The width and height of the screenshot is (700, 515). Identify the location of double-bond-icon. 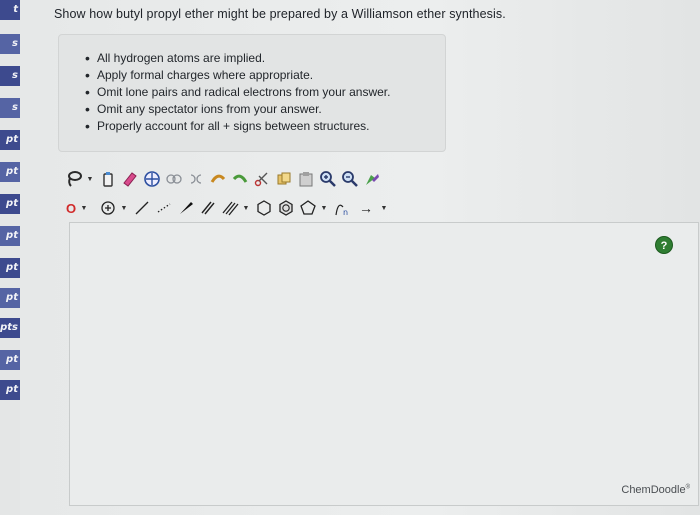
(208, 208).